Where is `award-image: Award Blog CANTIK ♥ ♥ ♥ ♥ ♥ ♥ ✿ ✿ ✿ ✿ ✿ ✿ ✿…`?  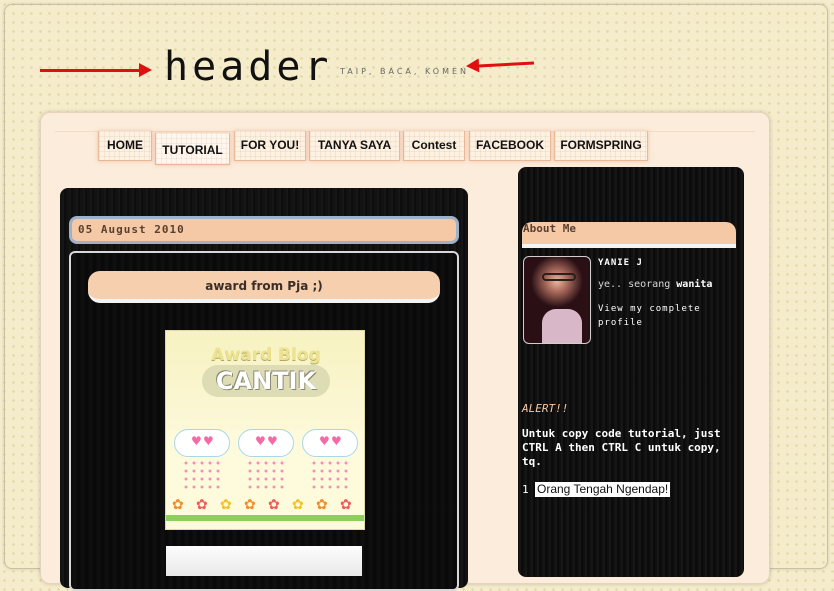 award-image: Award Blog CANTIK ♥ ♥ ♥ ♥ ♥ ♥ ✿ ✿ ✿ ✿ ✿ ✿ ✿… is located at coordinates (265, 430).